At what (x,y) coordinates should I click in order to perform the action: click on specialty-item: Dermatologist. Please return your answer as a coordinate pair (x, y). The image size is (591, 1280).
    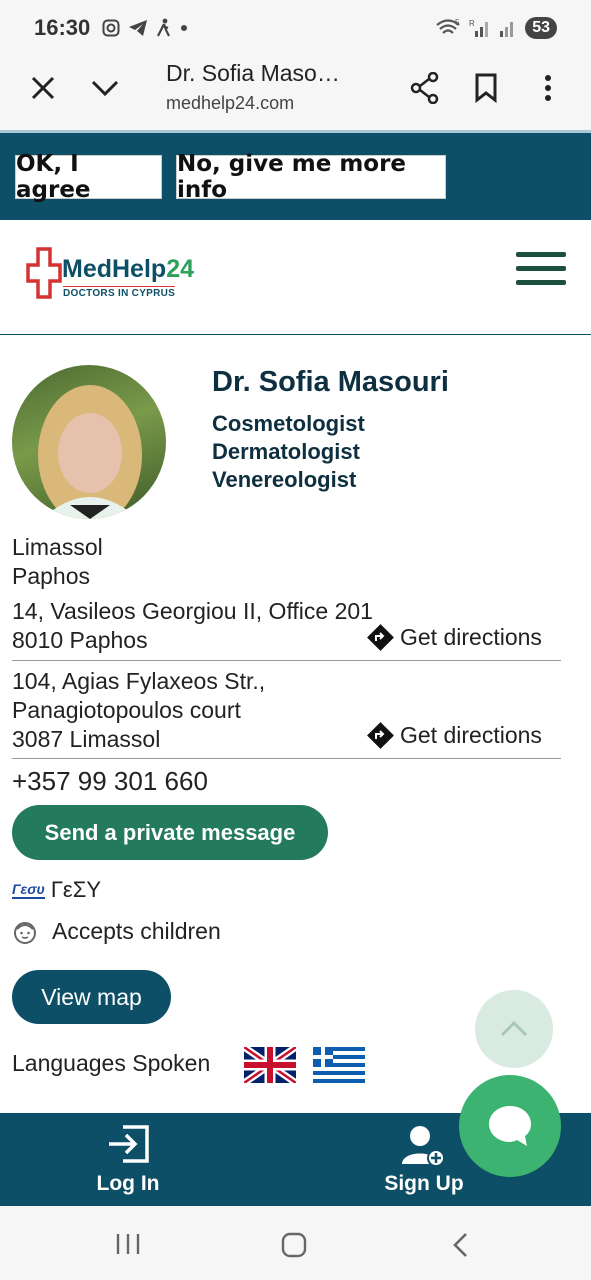
    Looking at the image, I should click on (286, 451).